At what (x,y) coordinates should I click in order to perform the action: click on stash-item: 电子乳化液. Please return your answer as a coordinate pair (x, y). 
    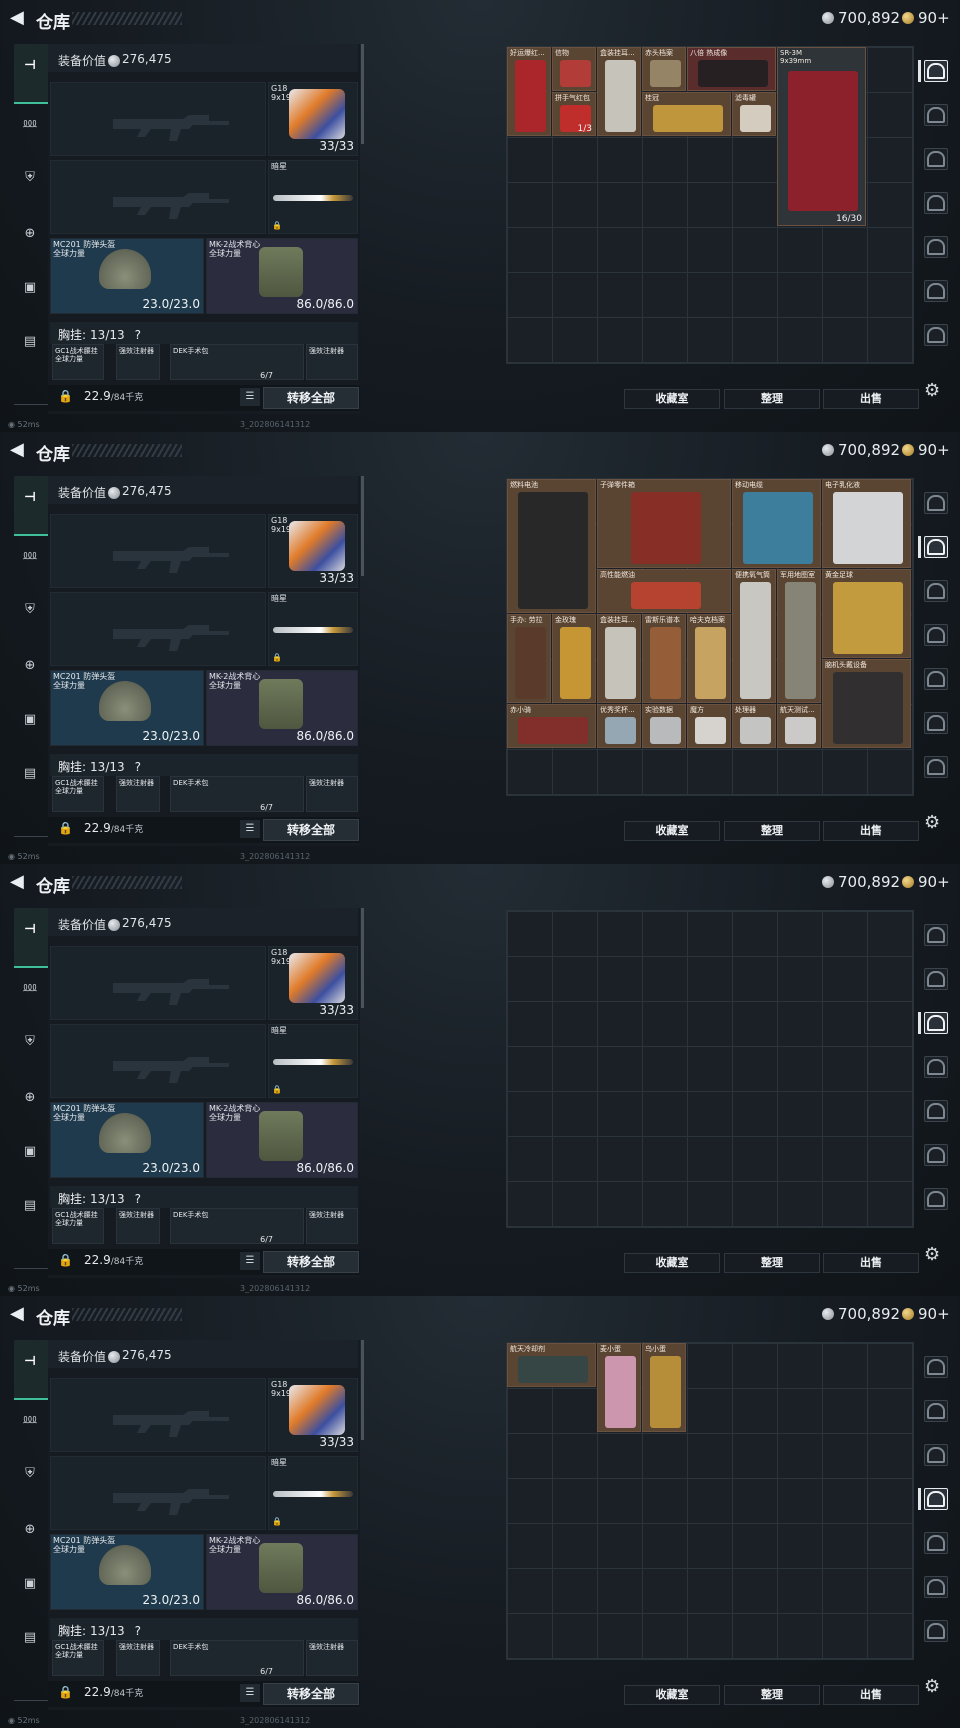
    Looking at the image, I should click on (866, 523).